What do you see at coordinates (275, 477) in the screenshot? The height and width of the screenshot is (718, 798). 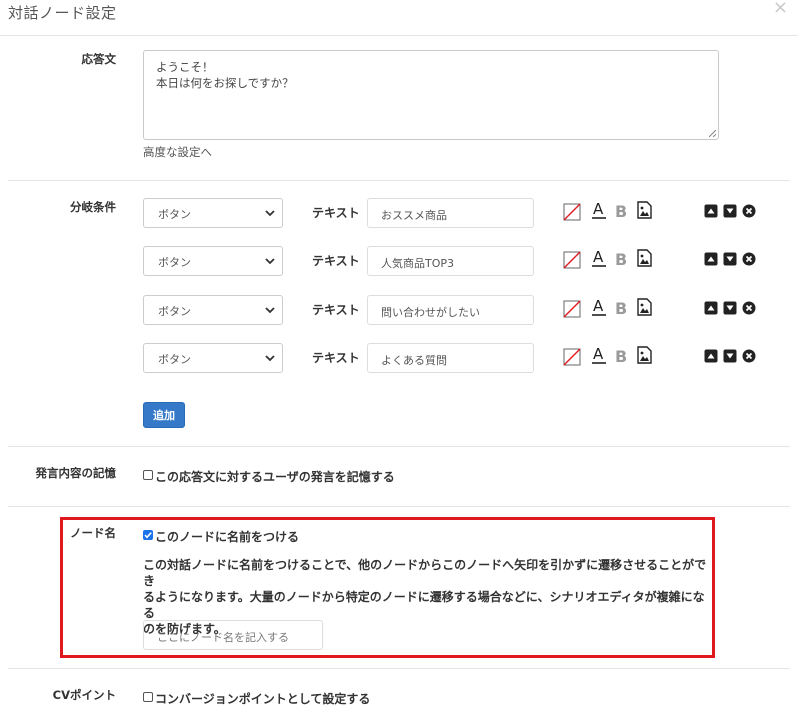 I see `memory-checkbox-label: この応答文に対するユーザの発言を記憶する` at bounding box center [275, 477].